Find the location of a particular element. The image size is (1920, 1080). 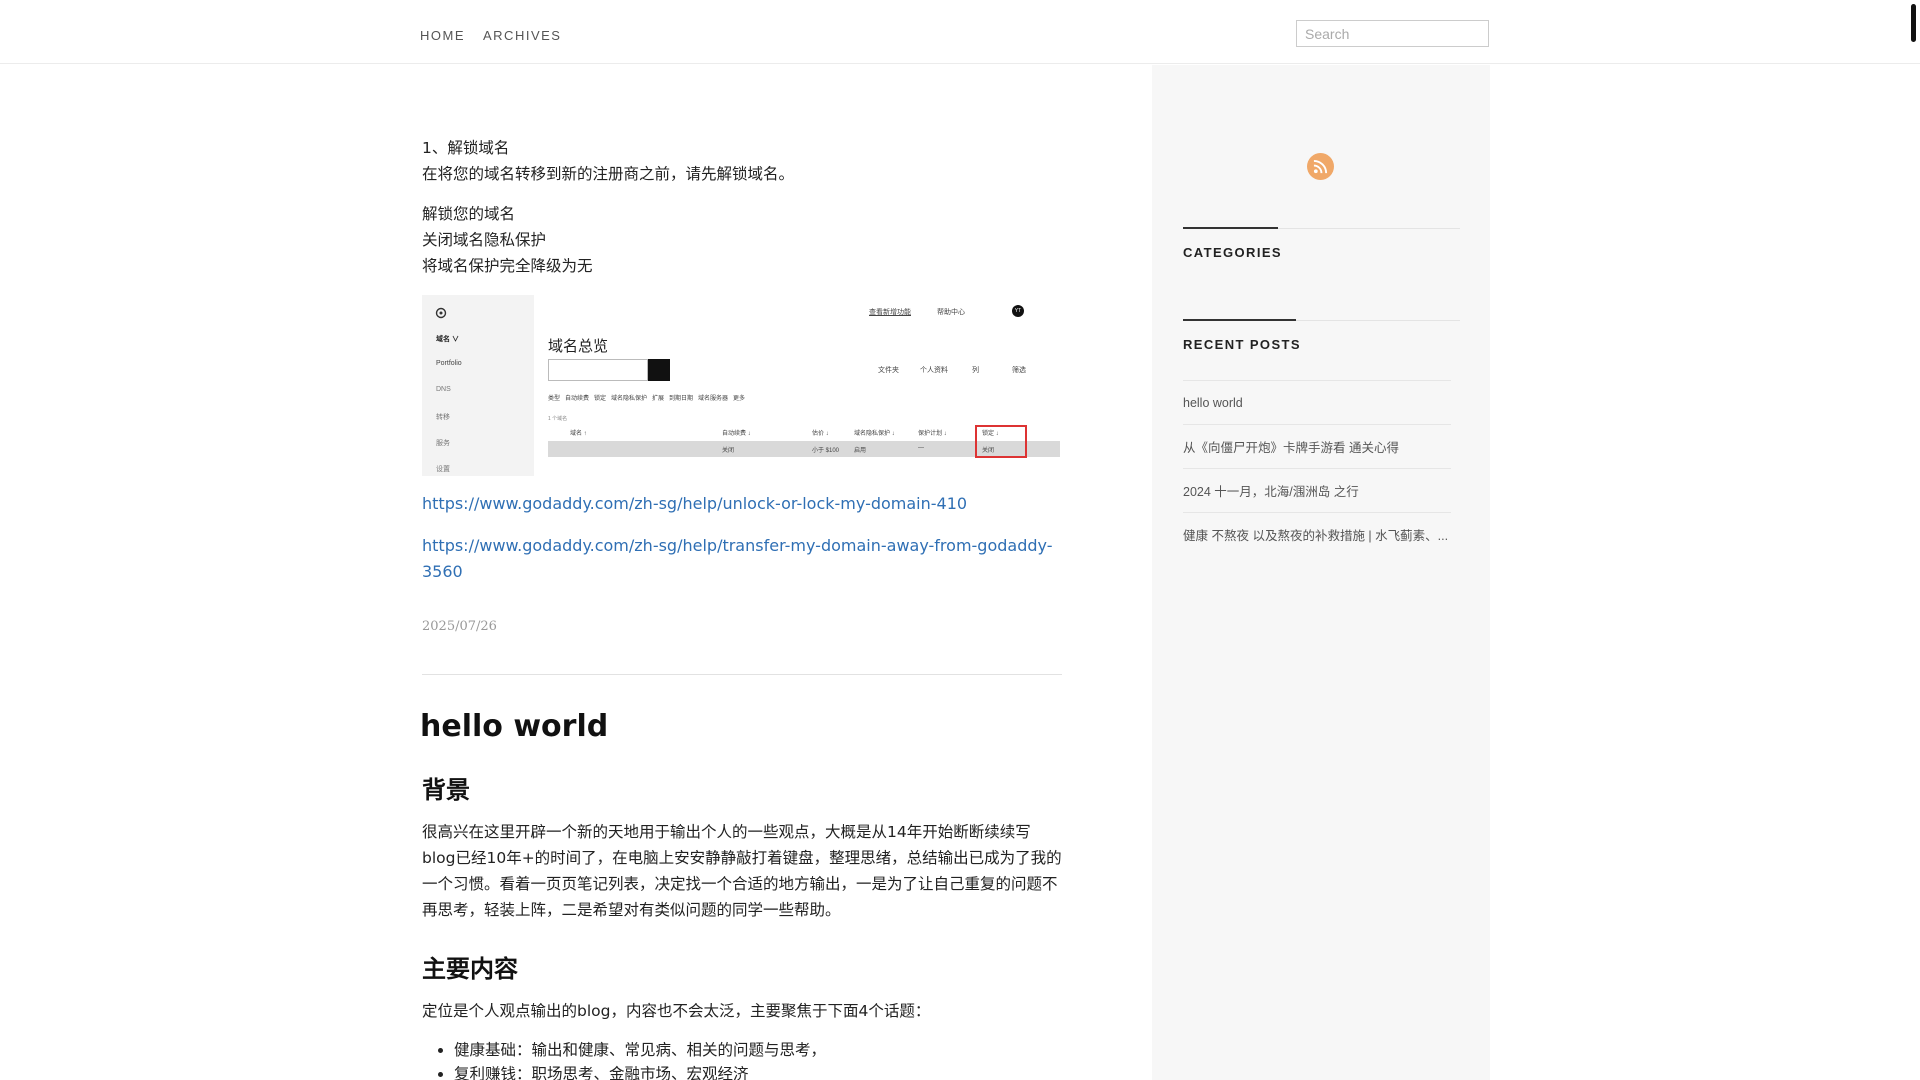

screenshot-col-privacy: 域名隐私保护 ↓ is located at coordinates (874, 434).